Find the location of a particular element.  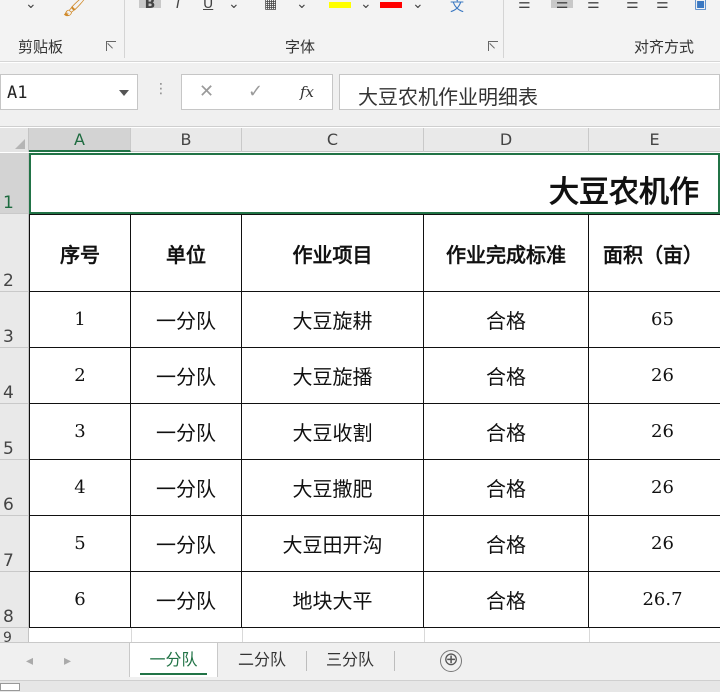

add-sheet-icon: ⊕ is located at coordinates (451, 661).